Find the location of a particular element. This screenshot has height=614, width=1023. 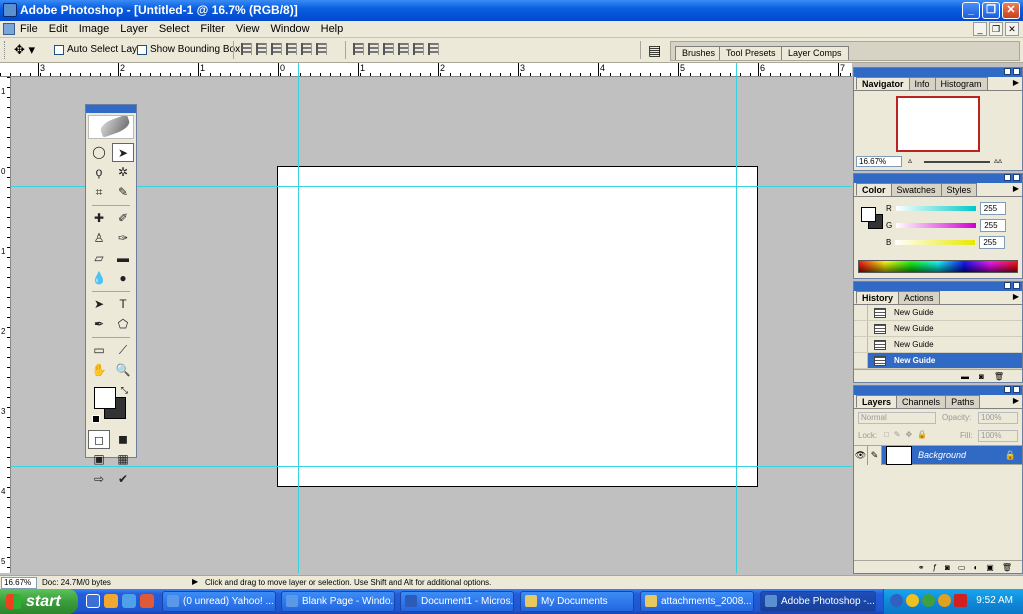

tab-tool-presets: Tool Presets is located at coordinates (751, 53).